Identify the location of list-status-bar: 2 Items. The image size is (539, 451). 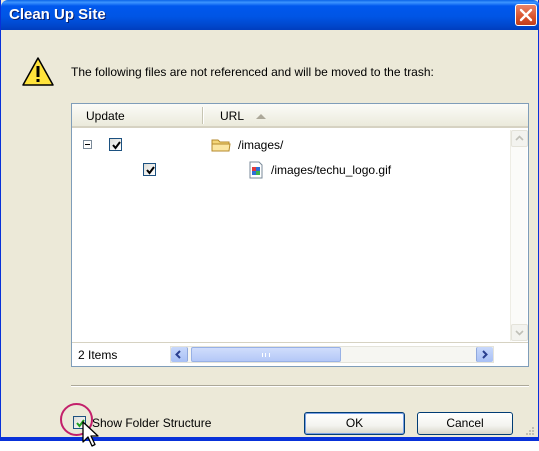
(300, 354).